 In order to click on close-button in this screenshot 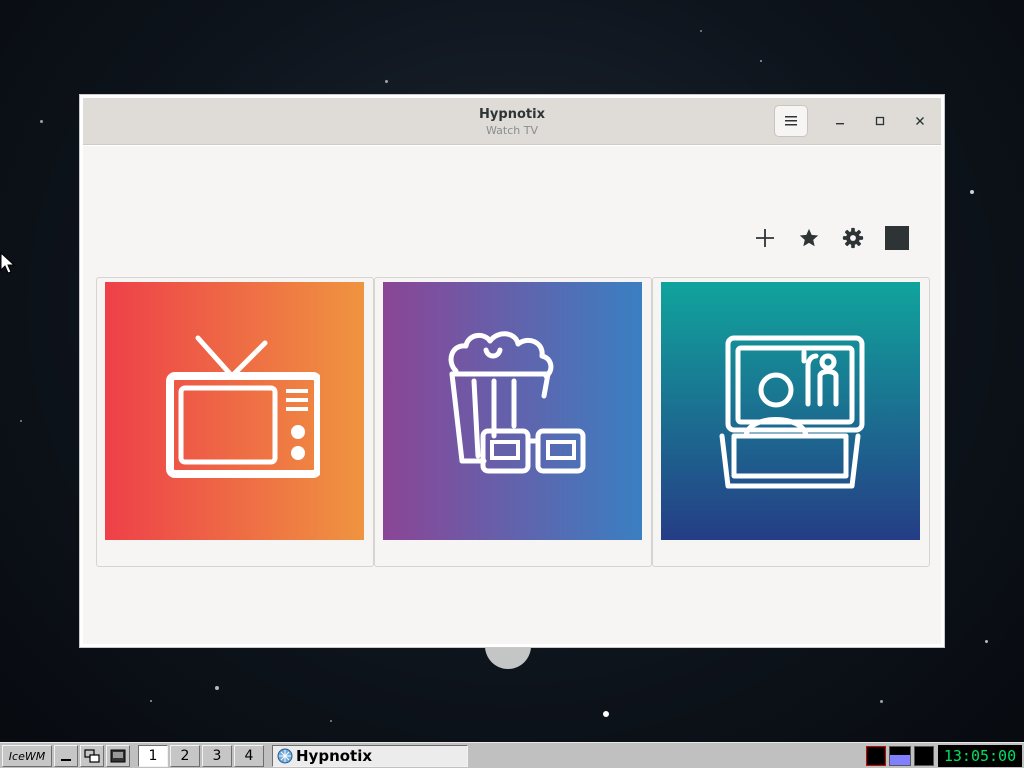, I will do `click(920, 121)`.